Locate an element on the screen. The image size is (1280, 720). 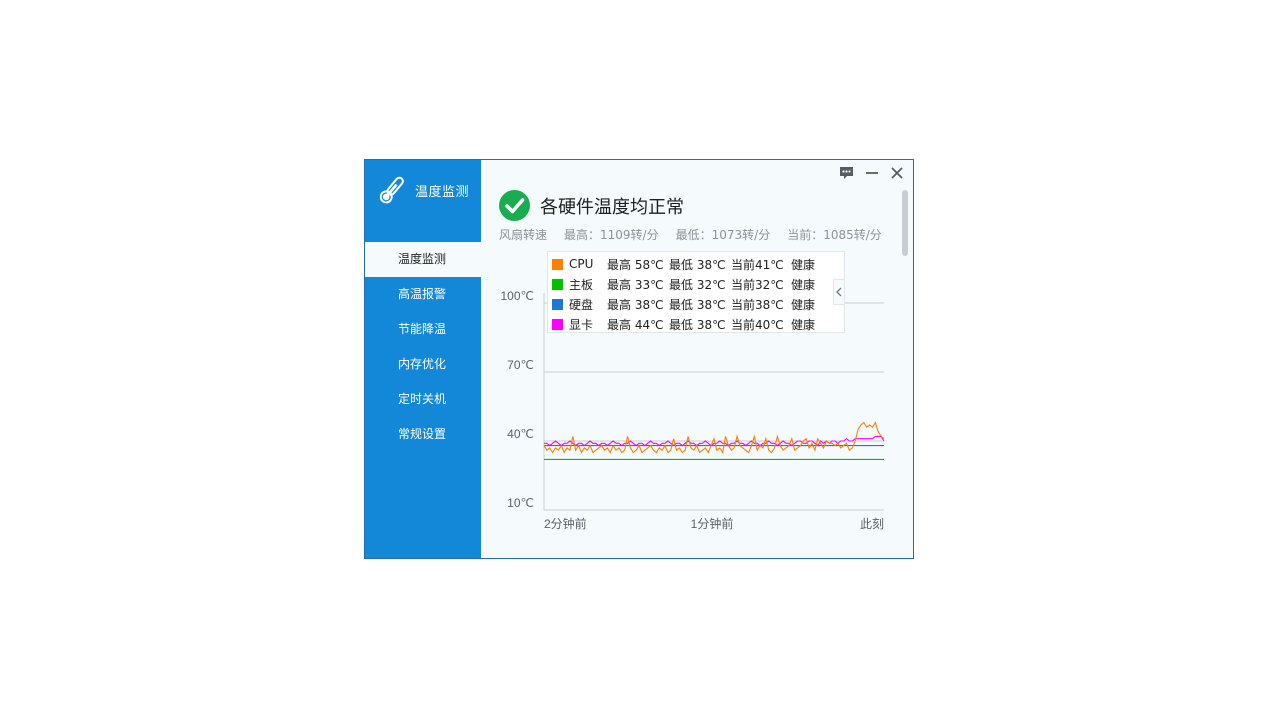
x-tick-label: 2分钟前 is located at coordinates (565, 523).